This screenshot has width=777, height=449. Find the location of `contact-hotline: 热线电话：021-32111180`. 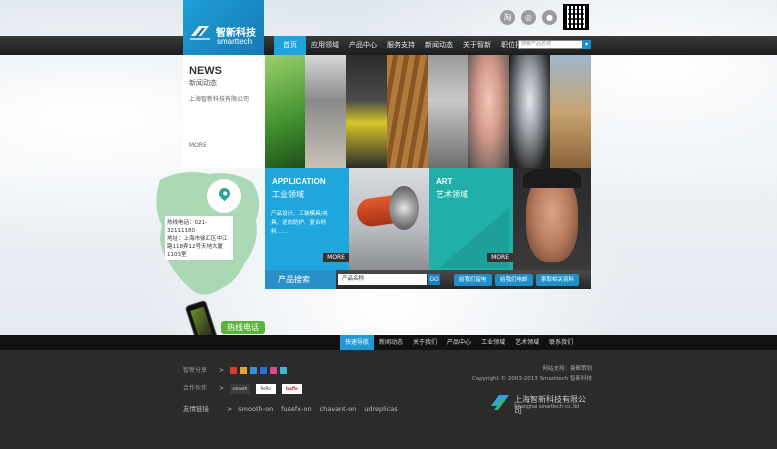

contact-hotline: 热线电话：021-32111180 is located at coordinates (187, 227).